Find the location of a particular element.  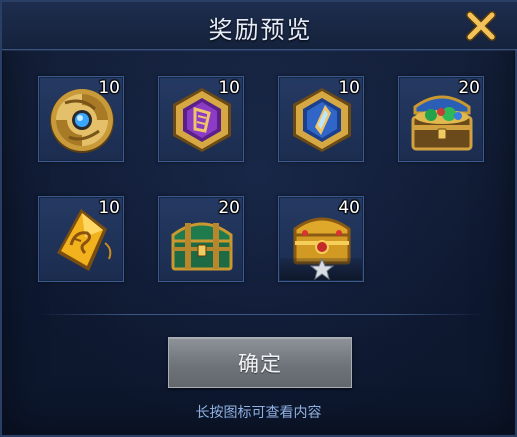

reward-slot-7: 40 is located at coordinates (321, 239).